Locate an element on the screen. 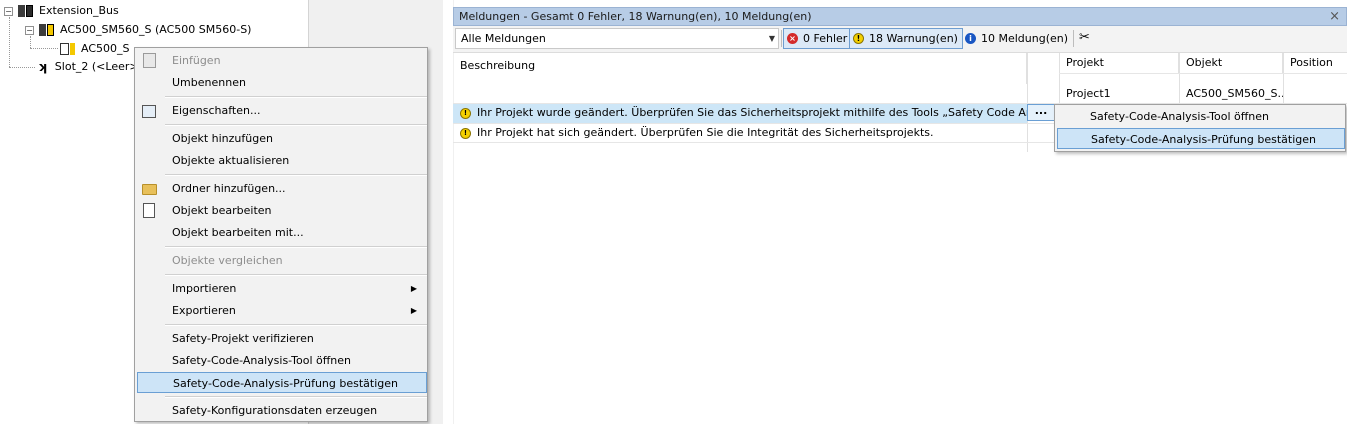 Image resolution: width=1347 pixels, height=424 pixels. errors-label: 0 Fehler is located at coordinates (825, 38).